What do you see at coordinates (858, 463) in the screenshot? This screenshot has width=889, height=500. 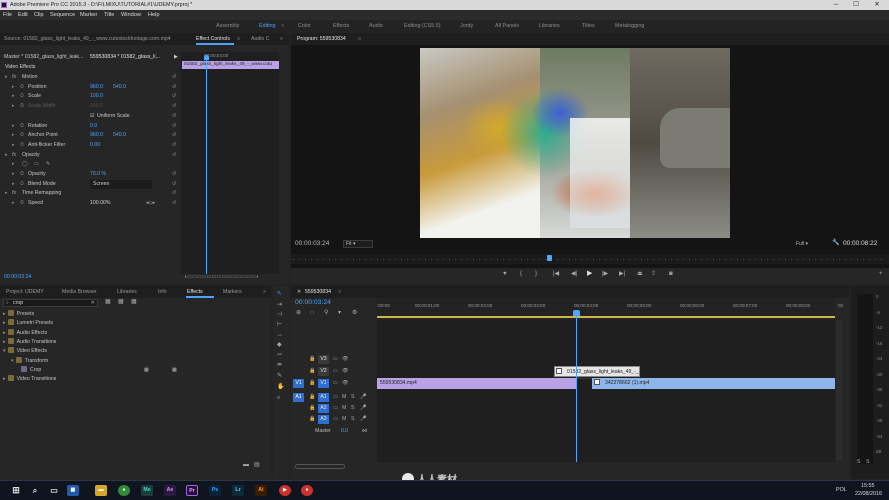 I see `solo-button-left: S` at bounding box center [858, 463].